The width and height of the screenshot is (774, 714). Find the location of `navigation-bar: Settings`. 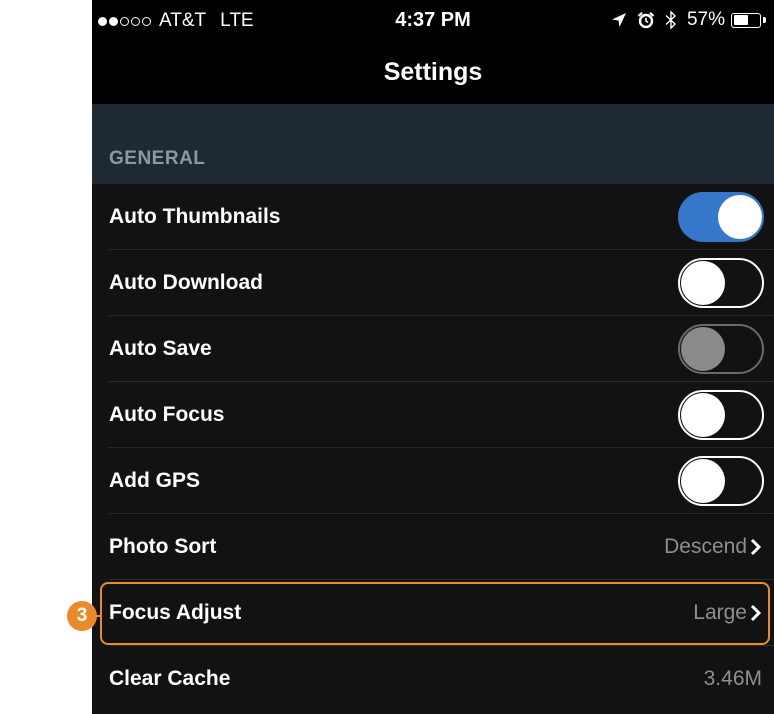

navigation-bar: Settings is located at coordinates (433, 73).